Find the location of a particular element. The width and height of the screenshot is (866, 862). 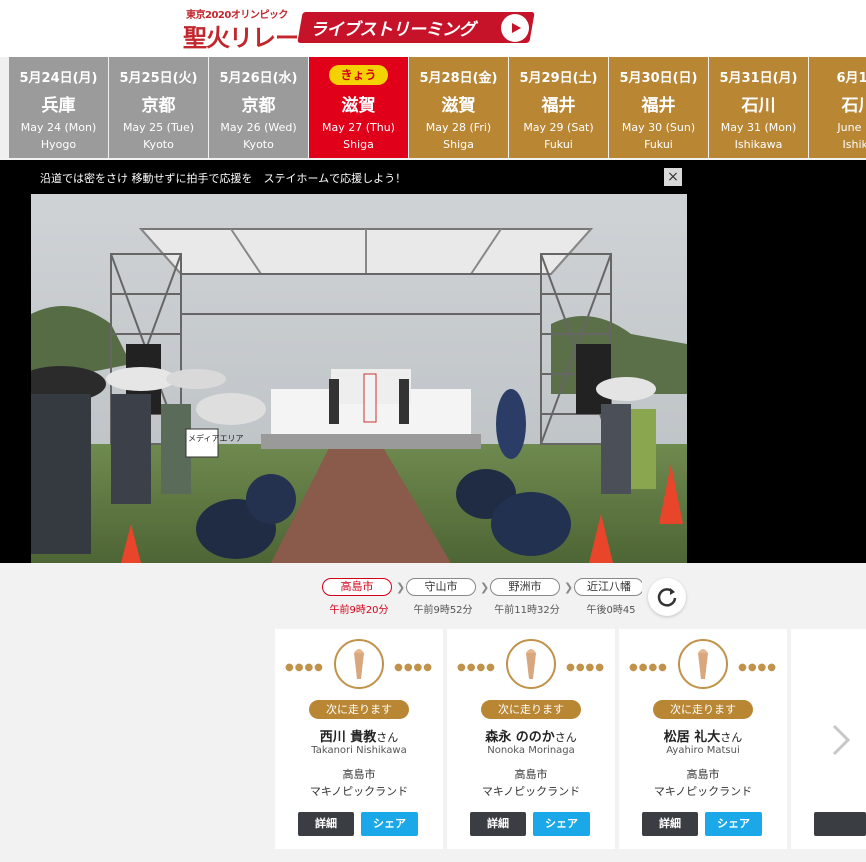

tab-may-24: 5月24日(月) 兵庫 May 24 (Mon) Hyogo is located at coordinates (58, 107).